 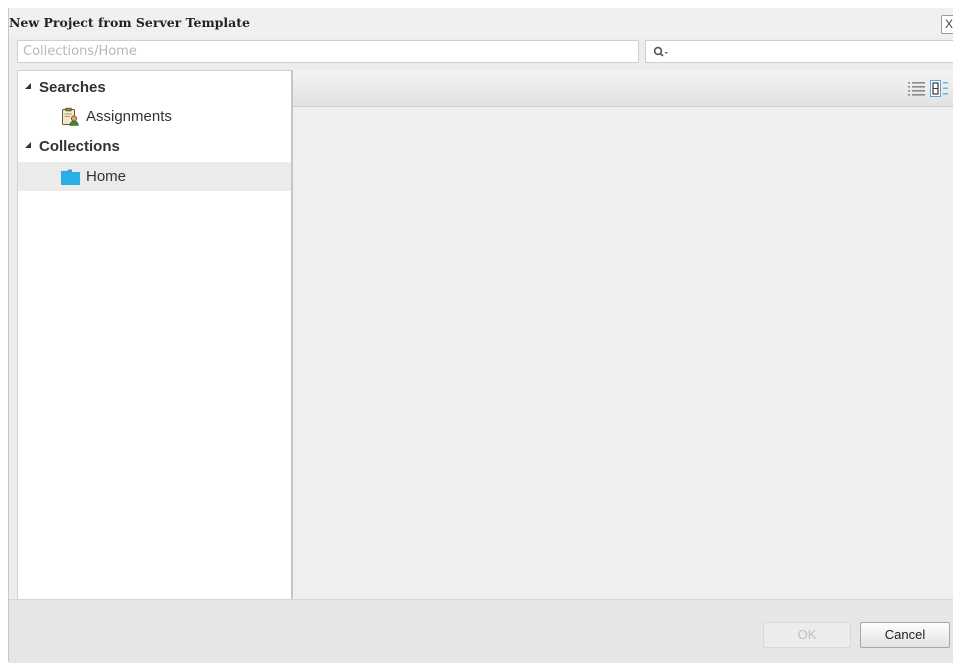 I want to click on home-label: Home, so click(x=106, y=176).